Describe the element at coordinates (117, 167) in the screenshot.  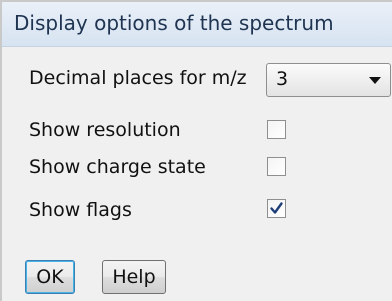
I see `show-charge-state-label: Show charge state` at that location.